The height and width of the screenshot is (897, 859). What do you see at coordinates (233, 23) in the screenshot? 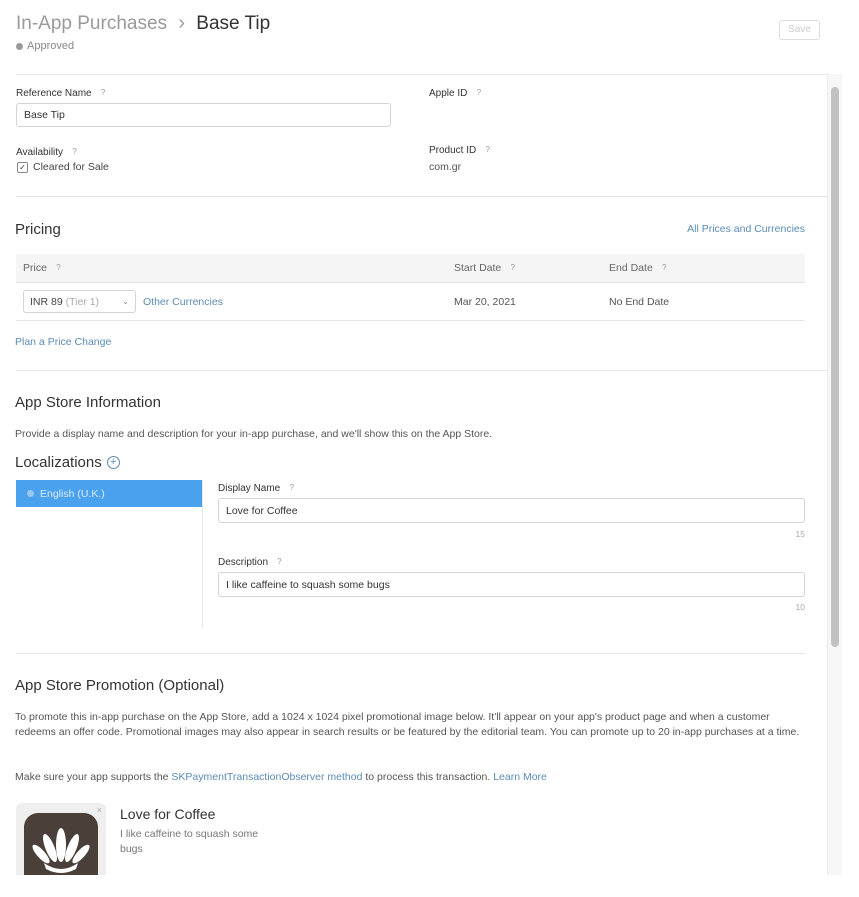
I see `page-title: Base Tip` at bounding box center [233, 23].